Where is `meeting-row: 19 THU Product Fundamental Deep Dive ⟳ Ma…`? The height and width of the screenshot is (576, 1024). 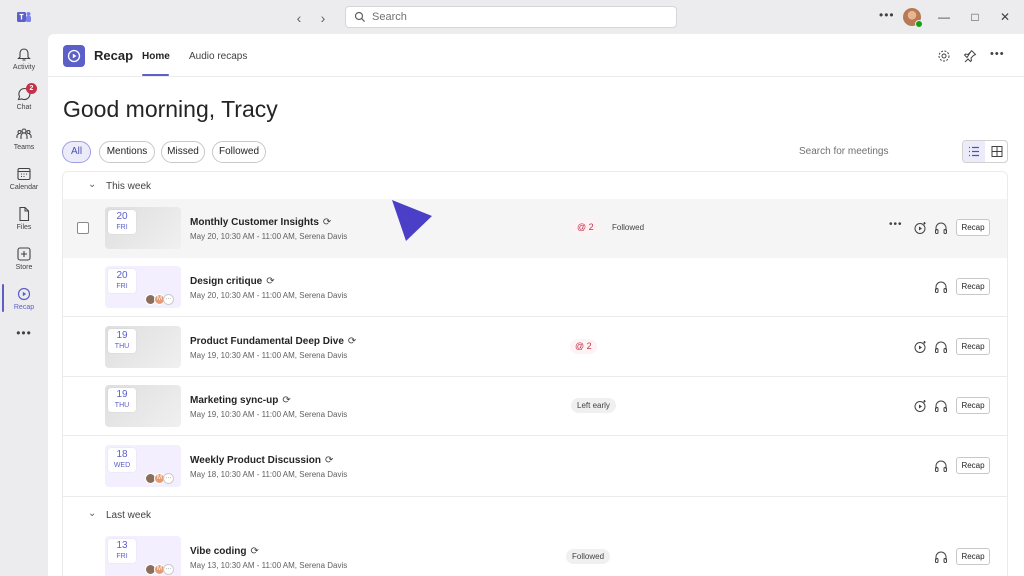 meeting-row: 19 THU Product Fundamental Deep Dive ⟳ Ma… is located at coordinates (535, 347).